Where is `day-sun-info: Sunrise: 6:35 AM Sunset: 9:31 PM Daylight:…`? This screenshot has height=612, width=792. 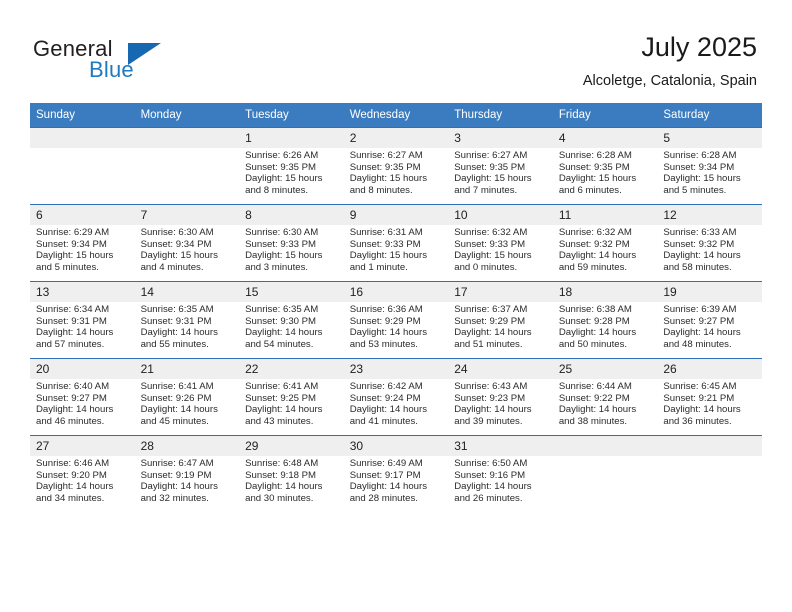
day-sun-info: Sunrise: 6:35 AM Sunset: 9:31 PM Daylight:… is located at coordinates (187, 326).